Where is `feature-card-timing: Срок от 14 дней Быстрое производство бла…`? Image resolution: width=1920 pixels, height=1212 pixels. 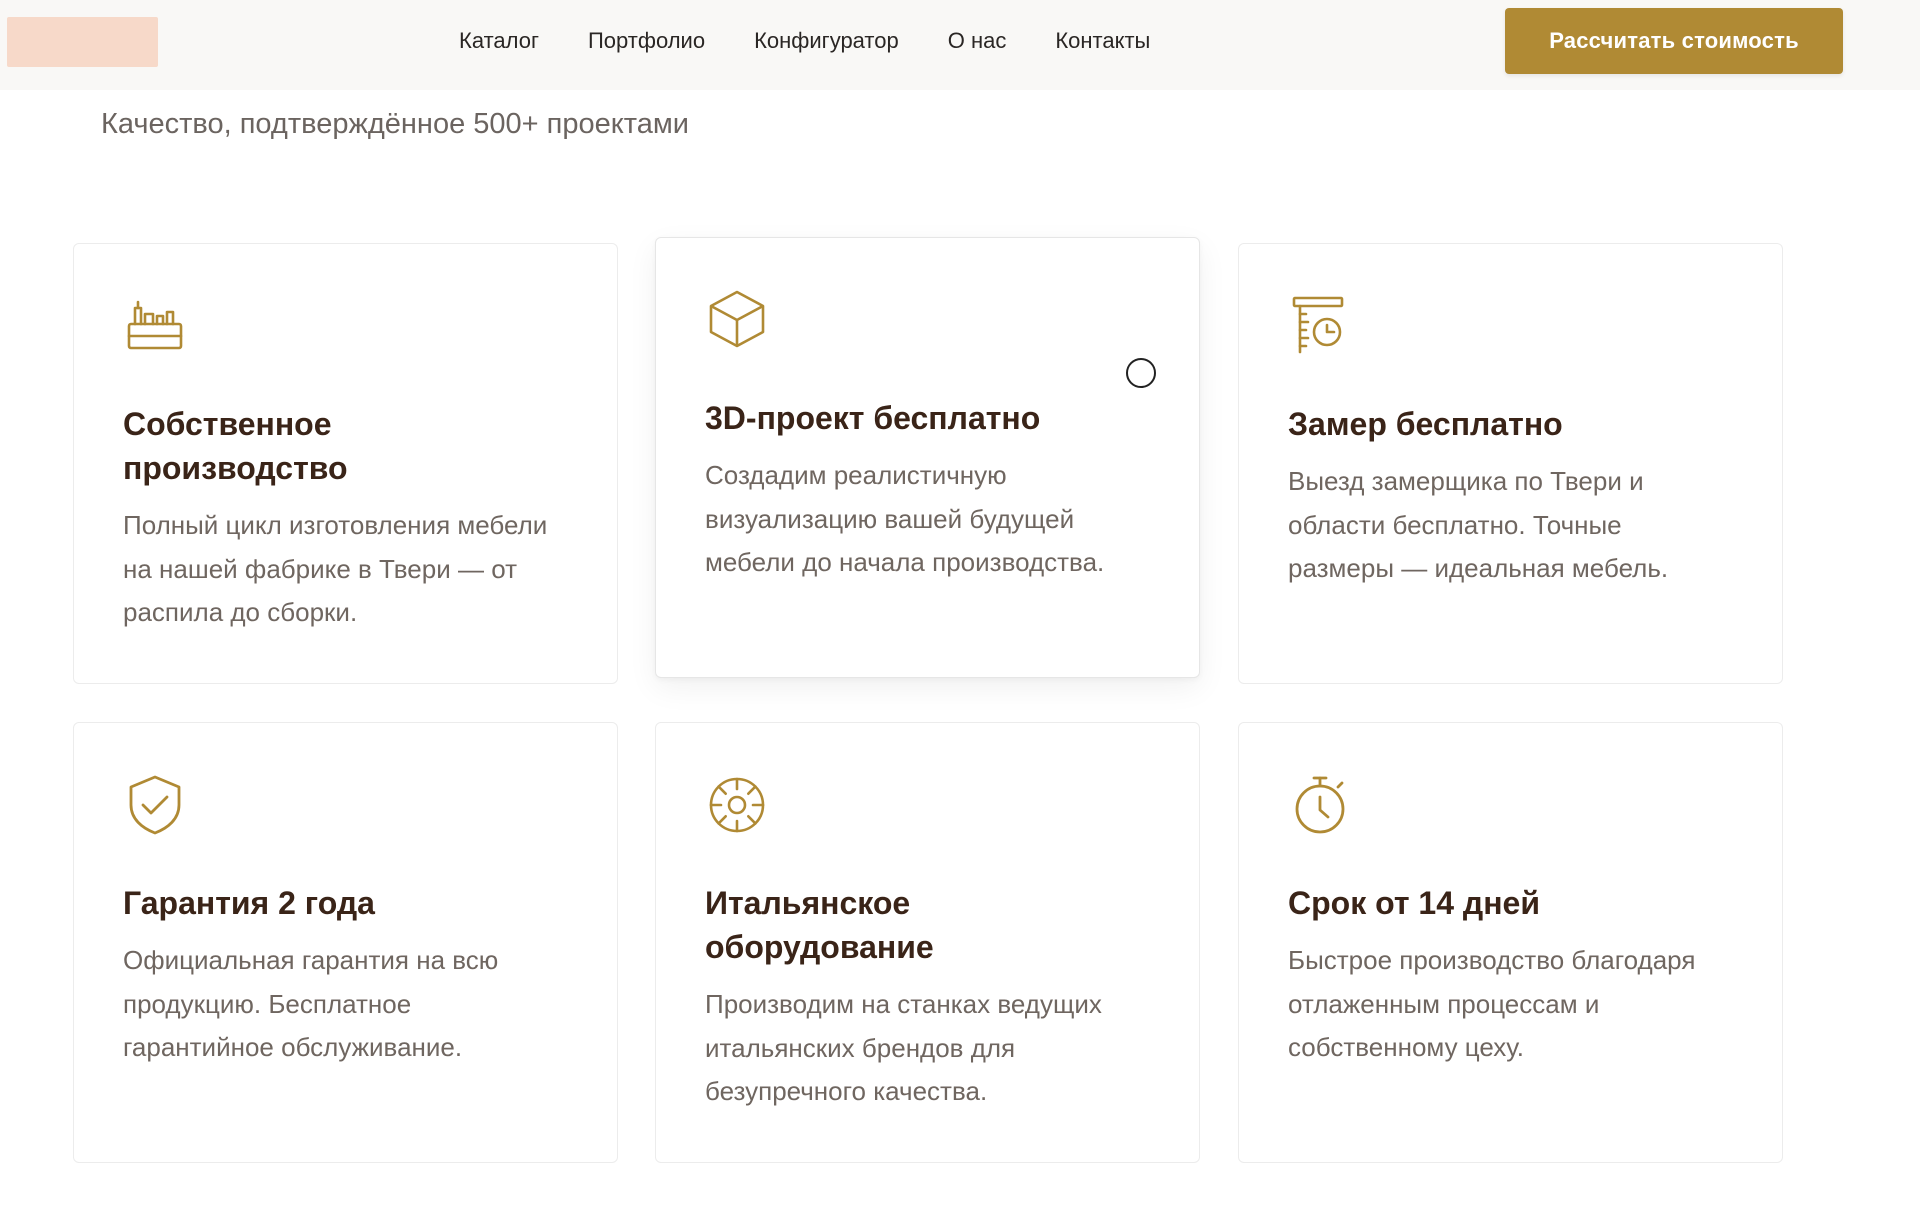 feature-card-timing: Срок от 14 дней Быстрое производство бла… is located at coordinates (1510, 942).